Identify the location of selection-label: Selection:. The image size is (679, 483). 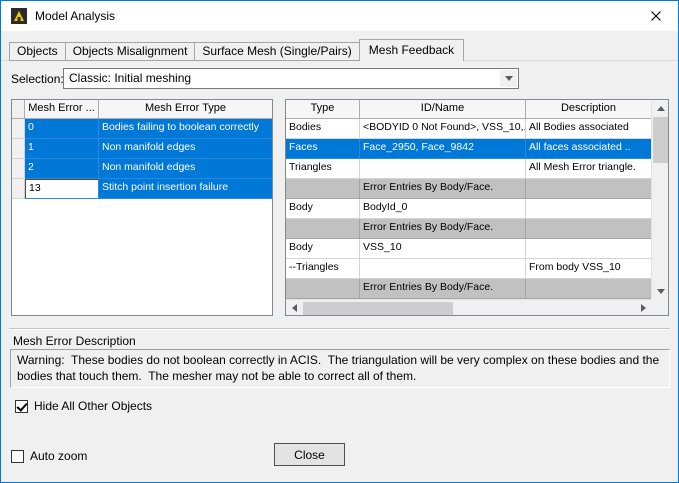
(37, 79).